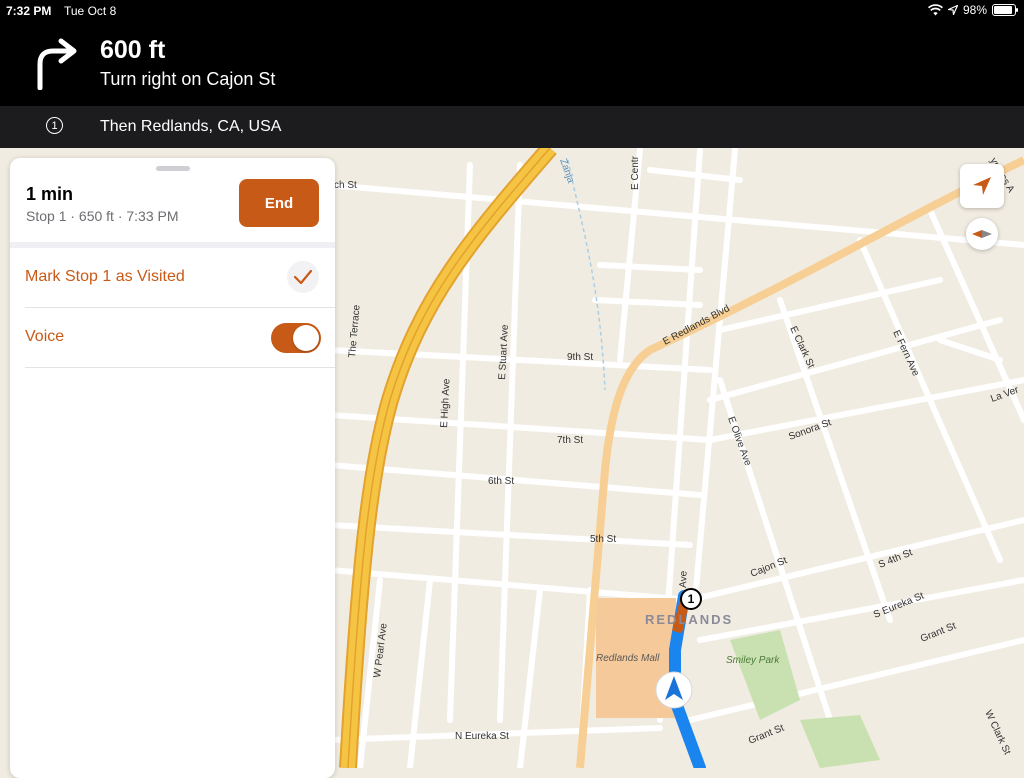  What do you see at coordinates (180, 338) in the screenshot?
I see `voice-row: Voice` at bounding box center [180, 338].